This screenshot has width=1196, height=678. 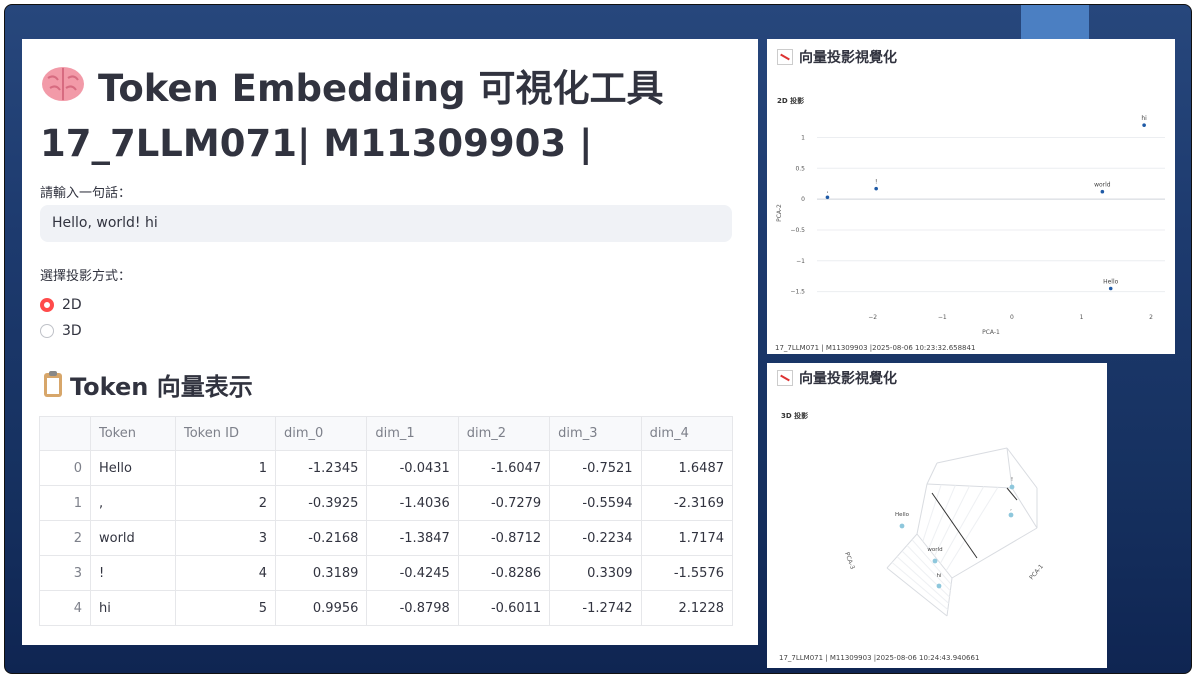 What do you see at coordinates (687, 503) in the screenshot?
I see `cell: -2.3169` at bounding box center [687, 503].